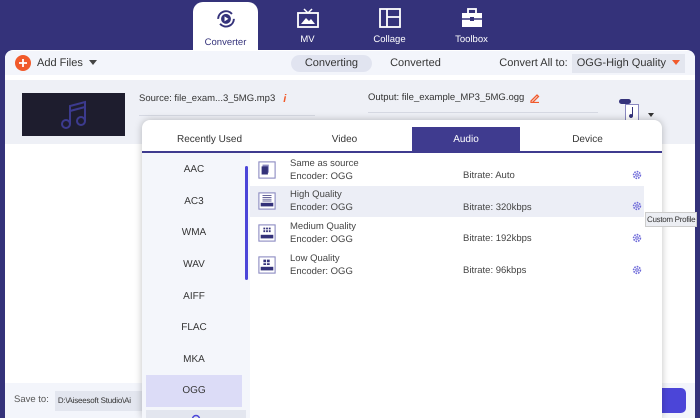 The width and height of the screenshot is (700, 418). What do you see at coordinates (31, 400) in the screenshot?
I see `save-to-label: Save to:` at bounding box center [31, 400].